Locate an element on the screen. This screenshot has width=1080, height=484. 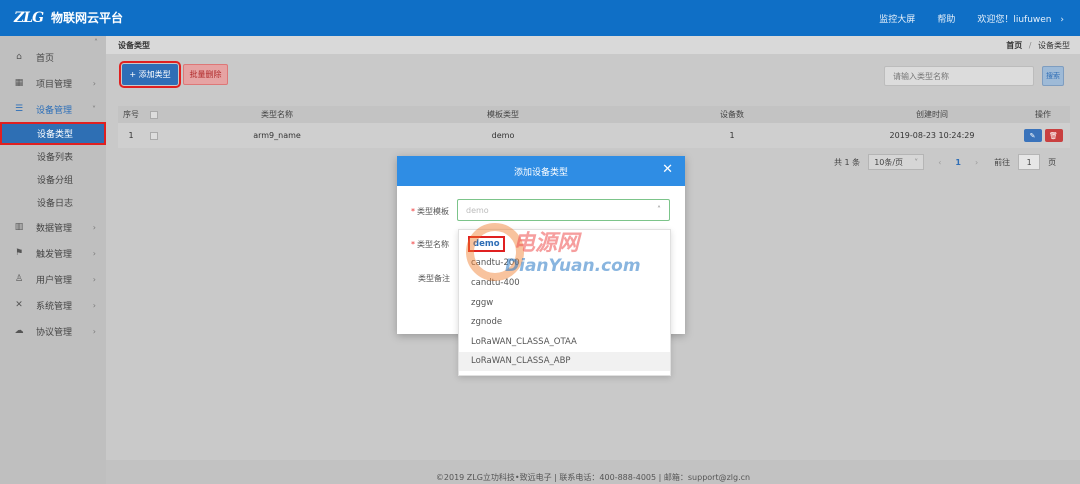
dropdown-option-zgnode: zgnode is located at coordinates (564, 322).